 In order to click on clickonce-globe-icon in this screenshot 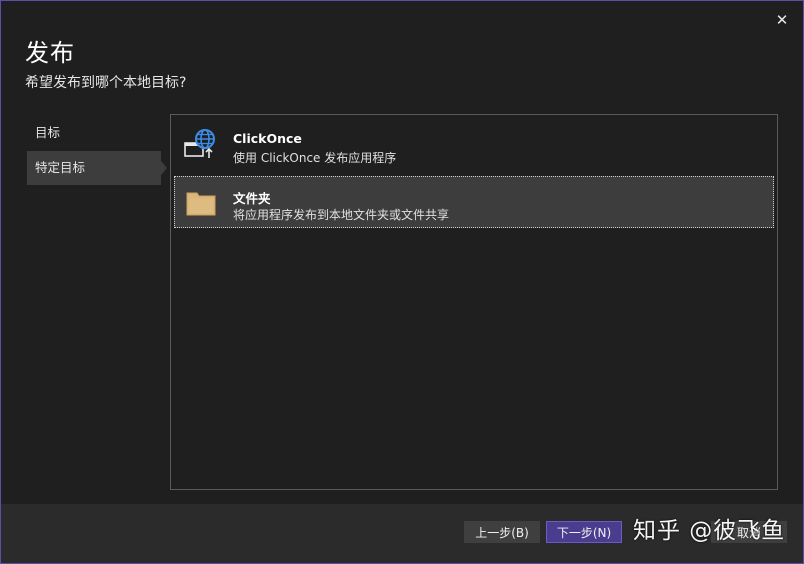, I will do `click(200, 145)`.